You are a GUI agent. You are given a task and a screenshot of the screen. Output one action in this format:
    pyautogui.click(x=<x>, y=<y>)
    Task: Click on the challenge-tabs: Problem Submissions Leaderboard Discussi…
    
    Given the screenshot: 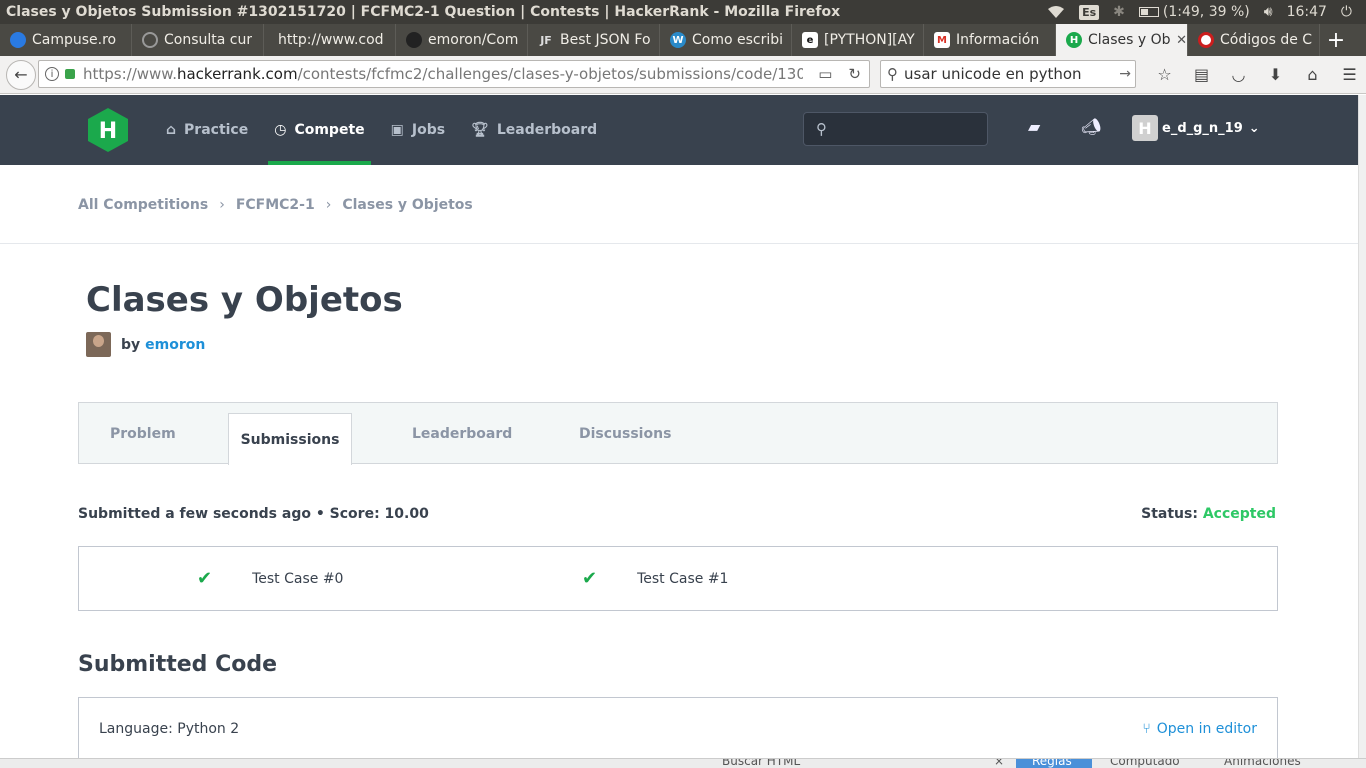 What is the action you would take?
    pyautogui.click(x=678, y=433)
    